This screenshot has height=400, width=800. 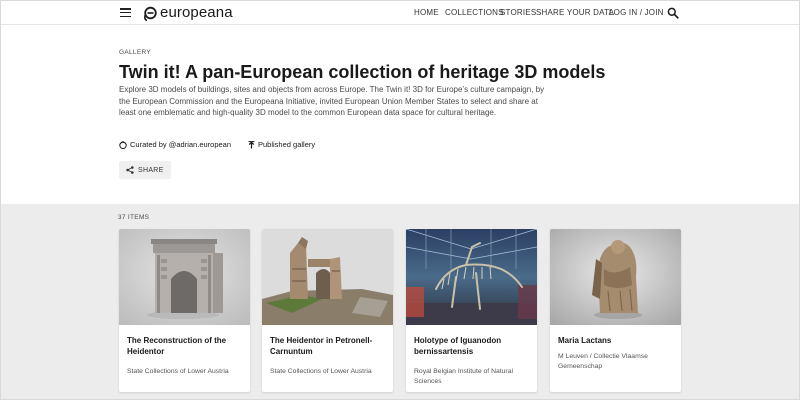 What do you see at coordinates (123, 144) in the screenshot?
I see `curator-icon` at bounding box center [123, 144].